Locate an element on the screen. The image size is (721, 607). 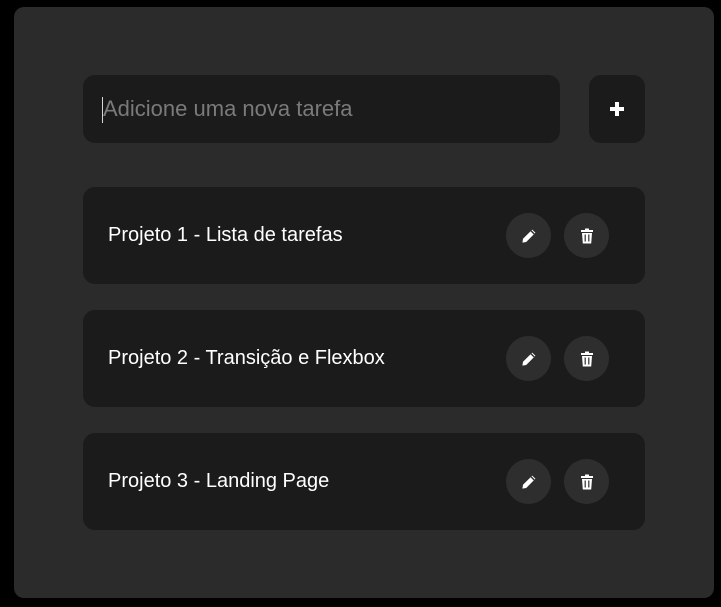
task-item: Projeto 1 - Lista de tarefas is located at coordinates (364, 235).